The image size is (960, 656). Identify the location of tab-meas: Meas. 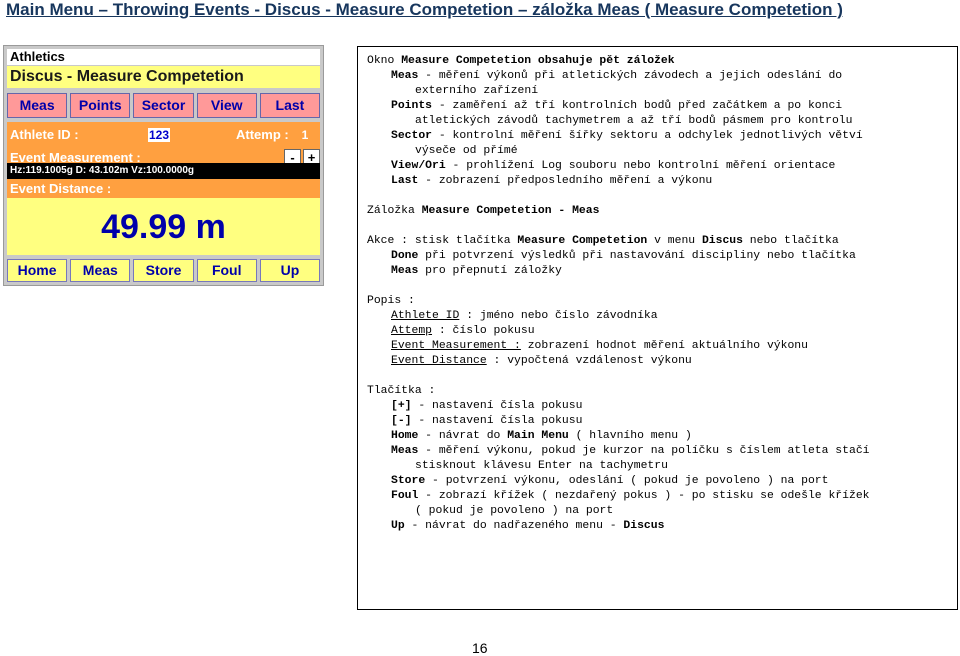
(37, 105).